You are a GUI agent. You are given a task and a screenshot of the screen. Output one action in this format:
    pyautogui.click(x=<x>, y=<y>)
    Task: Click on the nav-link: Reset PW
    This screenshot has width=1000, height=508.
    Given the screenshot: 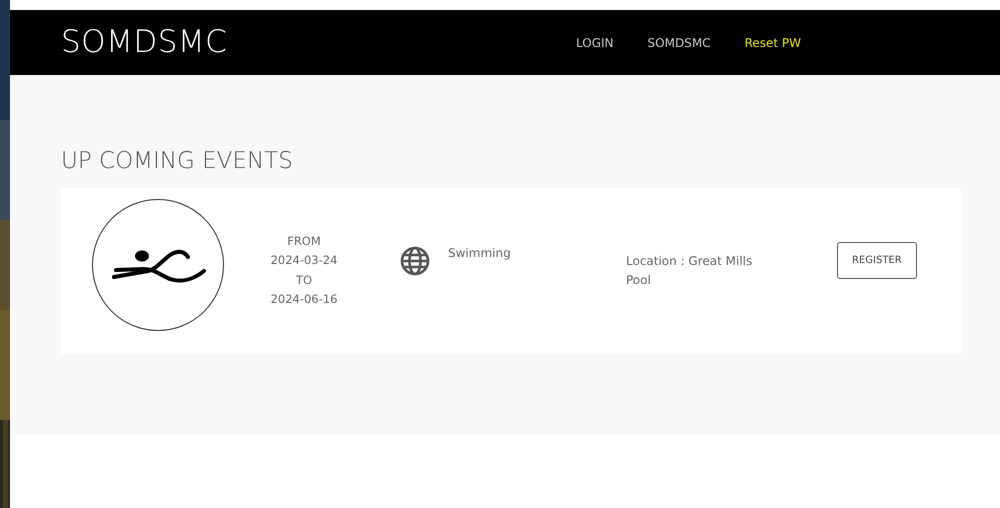 What is the action you would take?
    pyautogui.click(x=773, y=43)
    